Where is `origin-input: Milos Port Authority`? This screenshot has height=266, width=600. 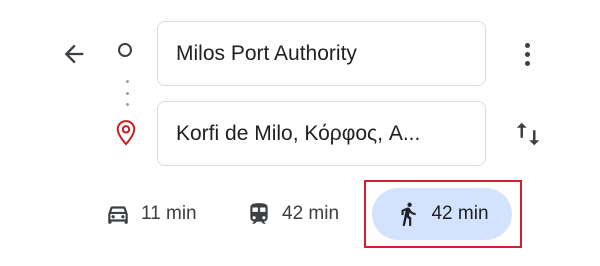
origin-input: Milos Port Authority is located at coordinates (321, 53).